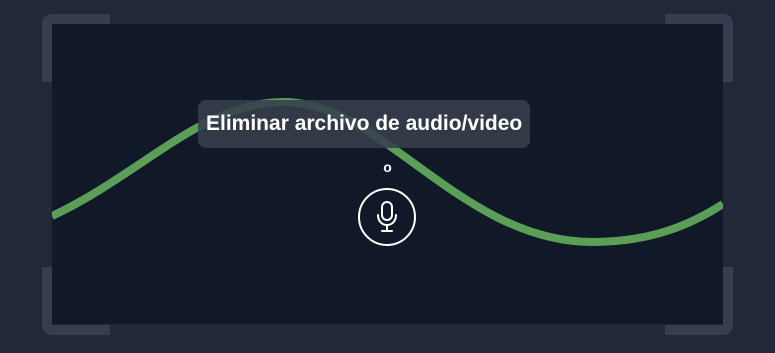 This screenshot has width=775, height=353. What do you see at coordinates (387, 167) in the screenshot?
I see `recording-counter: o` at bounding box center [387, 167].